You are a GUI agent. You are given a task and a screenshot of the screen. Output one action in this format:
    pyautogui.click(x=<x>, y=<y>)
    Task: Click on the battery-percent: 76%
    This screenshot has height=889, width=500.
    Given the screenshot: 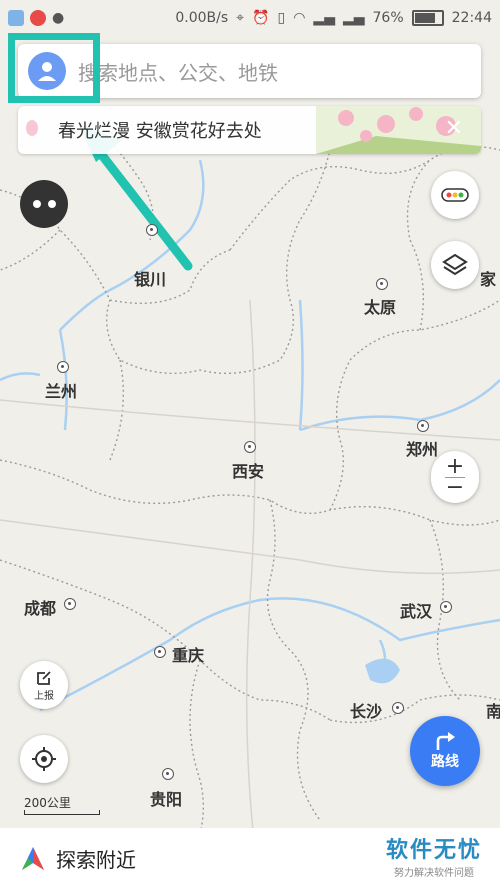 What is the action you would take?
    pyautogui.click(x=388, y=18)
    